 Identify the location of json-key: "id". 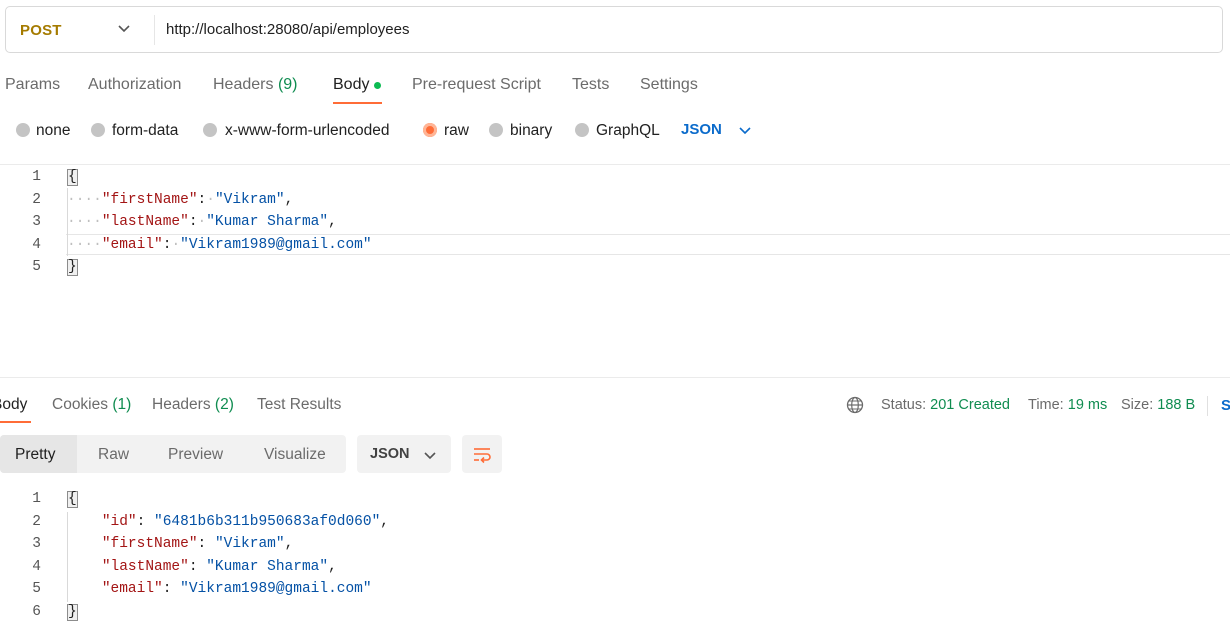
(119, 522).